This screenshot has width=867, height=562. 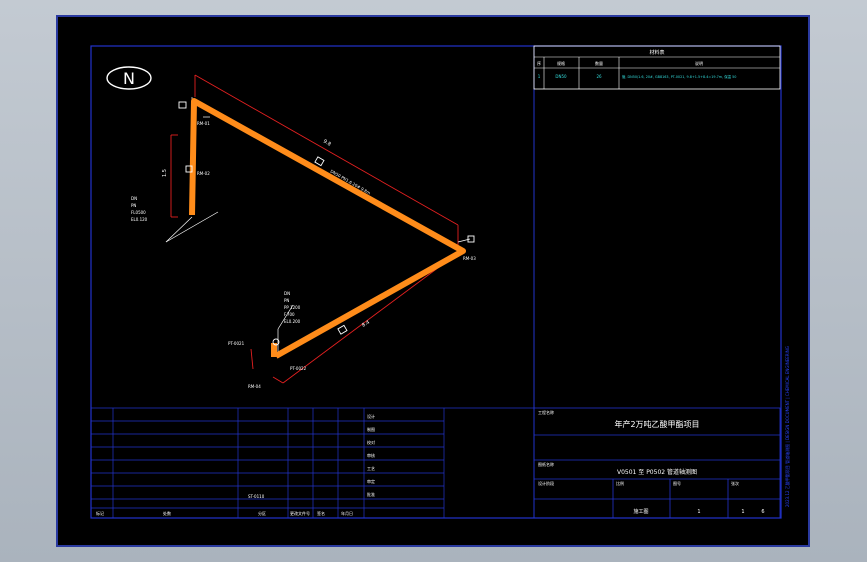 I want to click on row-qty: 26, so click(x=599, y=76).